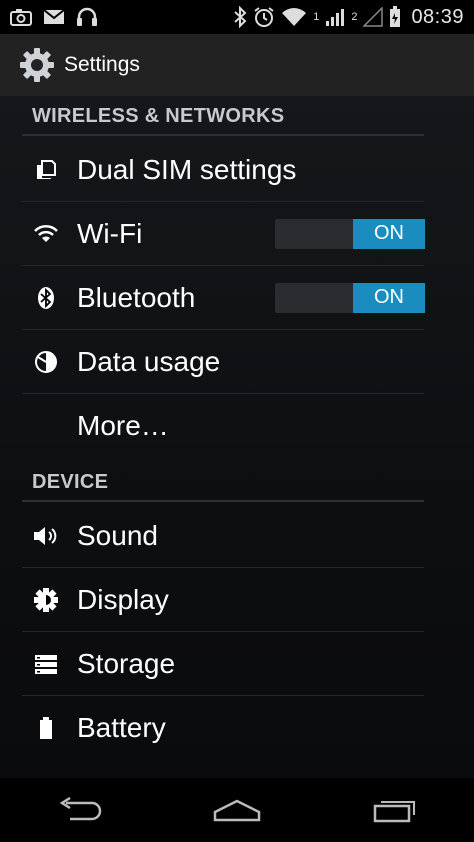 The width and height of the screenshot is (474, 842). Describe the element at coordinates (223, 362) in the screenshot. I see `settings-item-data-usage: Data usage` at that location.